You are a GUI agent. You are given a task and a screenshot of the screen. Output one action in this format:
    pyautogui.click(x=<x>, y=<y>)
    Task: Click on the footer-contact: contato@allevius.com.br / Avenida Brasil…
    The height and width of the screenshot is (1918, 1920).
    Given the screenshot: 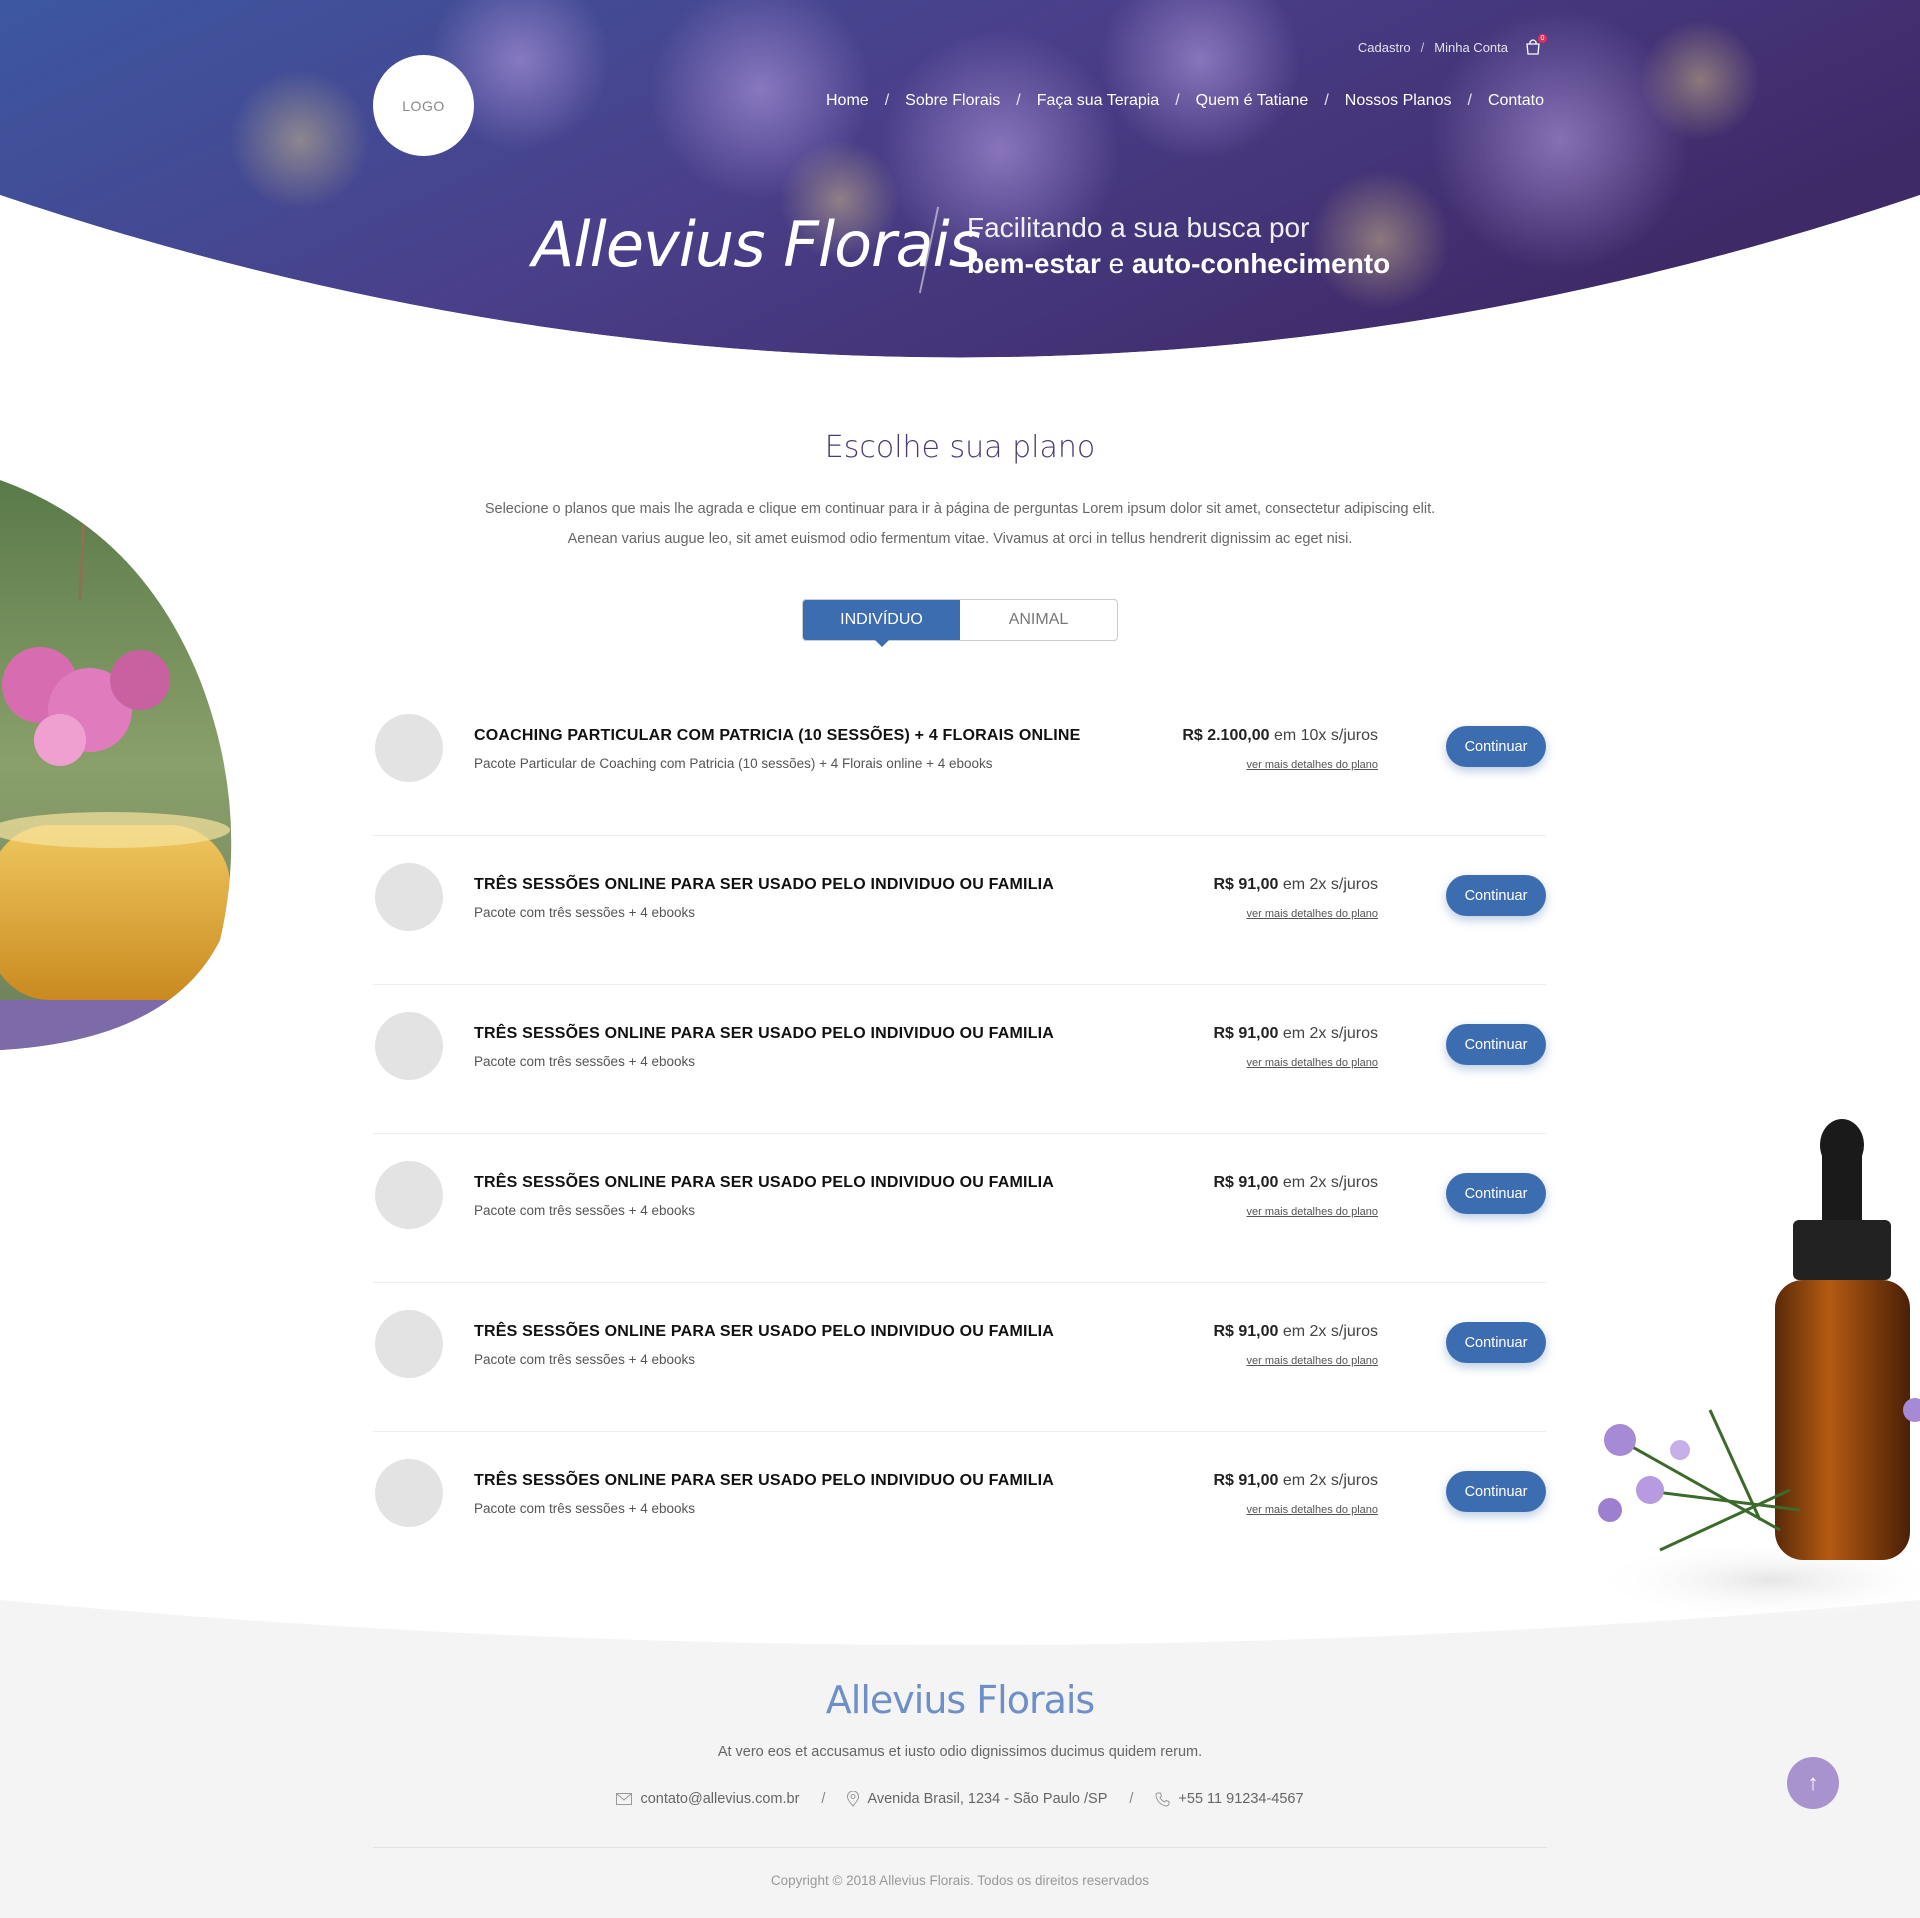 What is the action you would take?
    pyautogui.click(x=960, y=1799)
    